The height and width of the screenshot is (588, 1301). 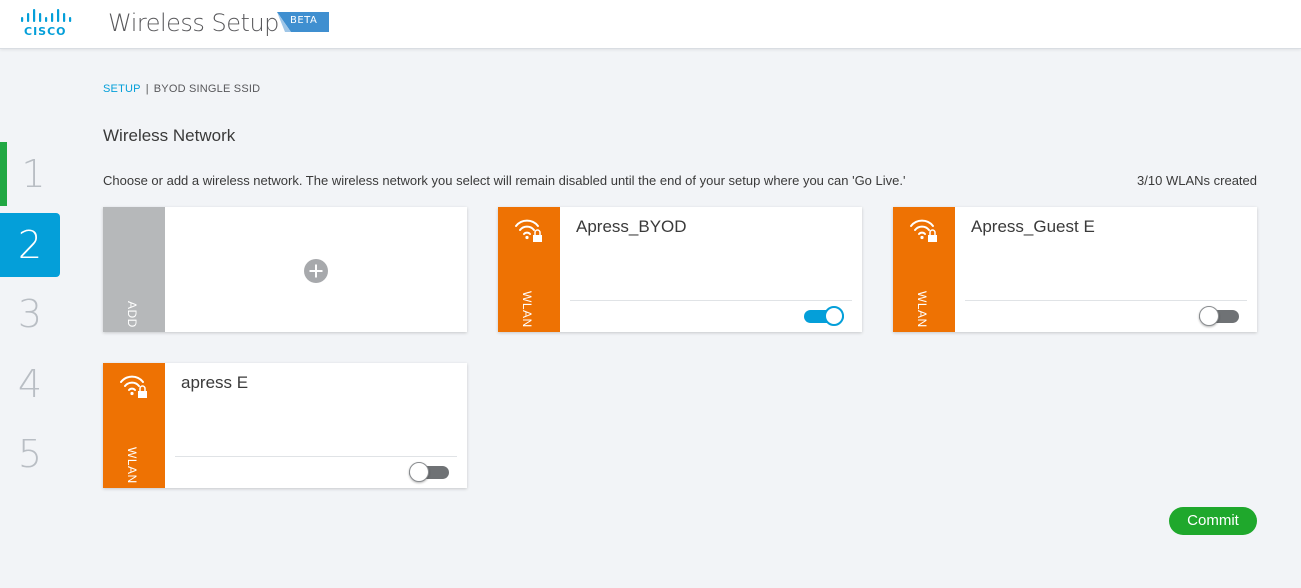 I want to click on card-side-add: ADD, so click(x=134, y=269).